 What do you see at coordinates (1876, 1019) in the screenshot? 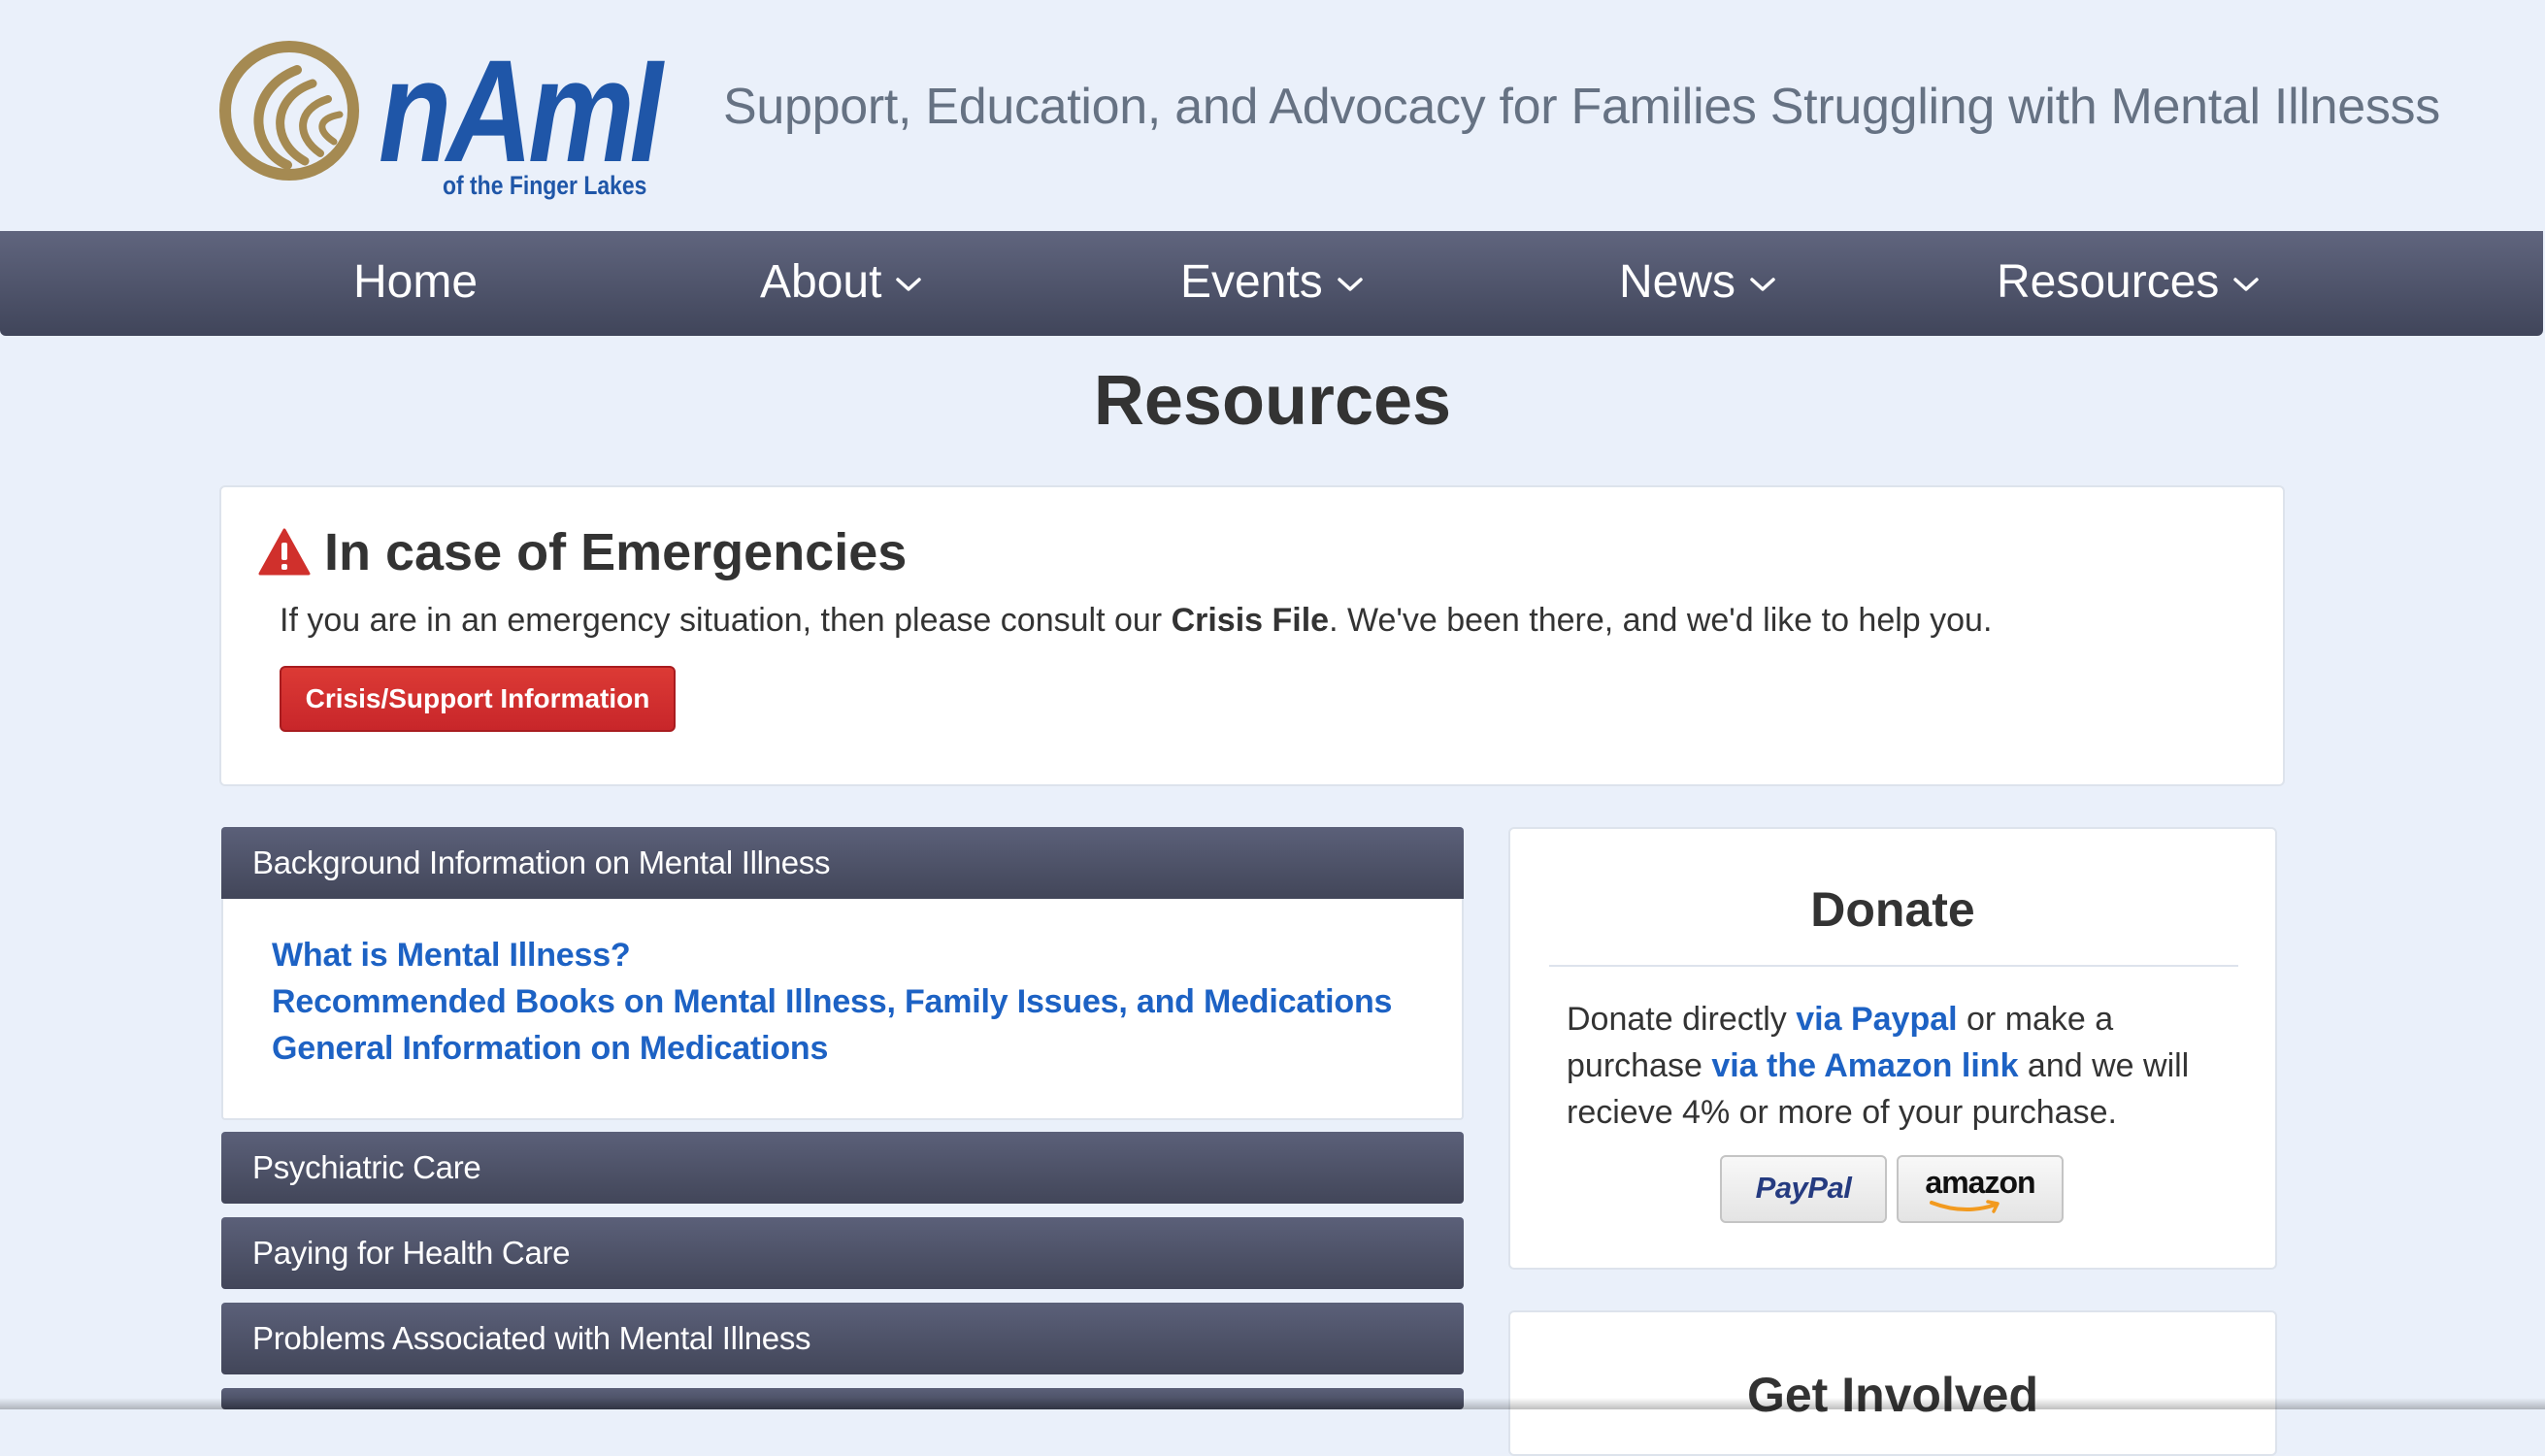
I see `paypal-link: via Paypal` at bounding box center [1876, 1019].